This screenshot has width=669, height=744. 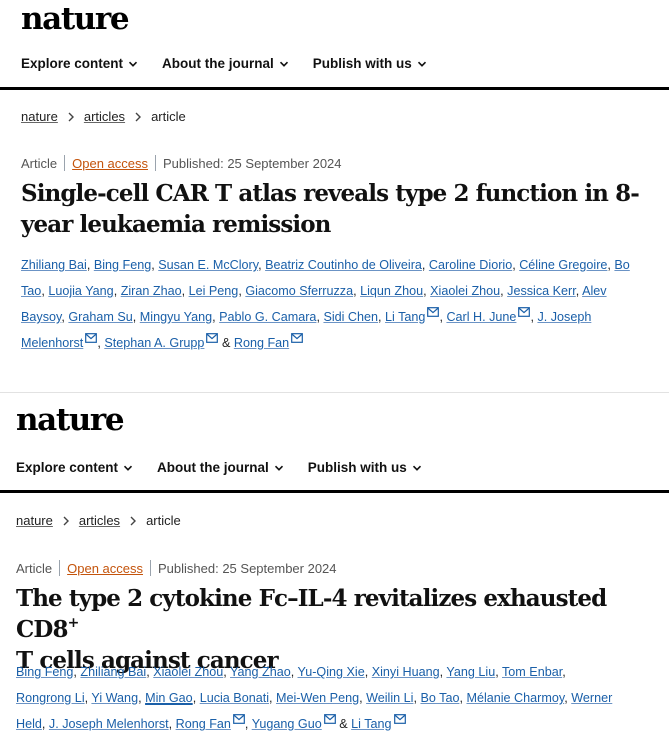 I want to click on author-link: Giacomo Sferruzza, so click(x=299, y=291).